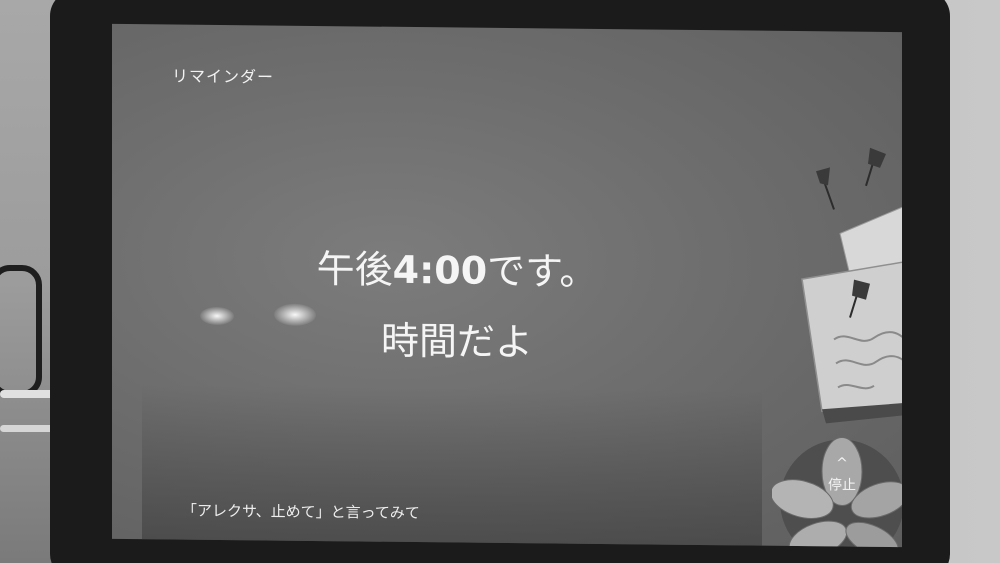 Image resolution: width=1000 pixels, height=563 pixels. I want to click on pinned-memo-icon, so click(851, 285).